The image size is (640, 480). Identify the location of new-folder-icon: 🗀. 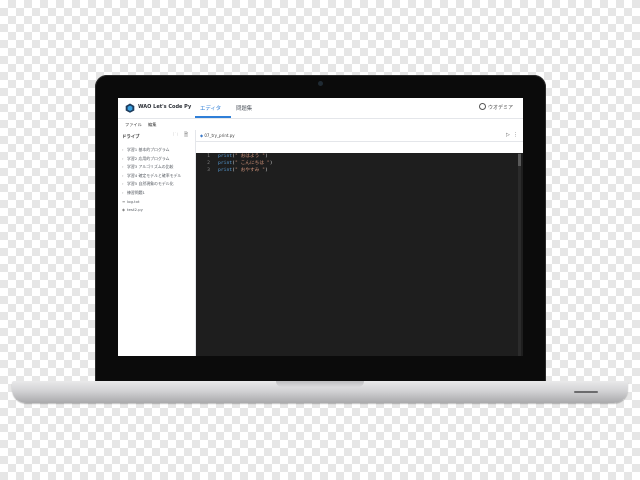
(175, 135).